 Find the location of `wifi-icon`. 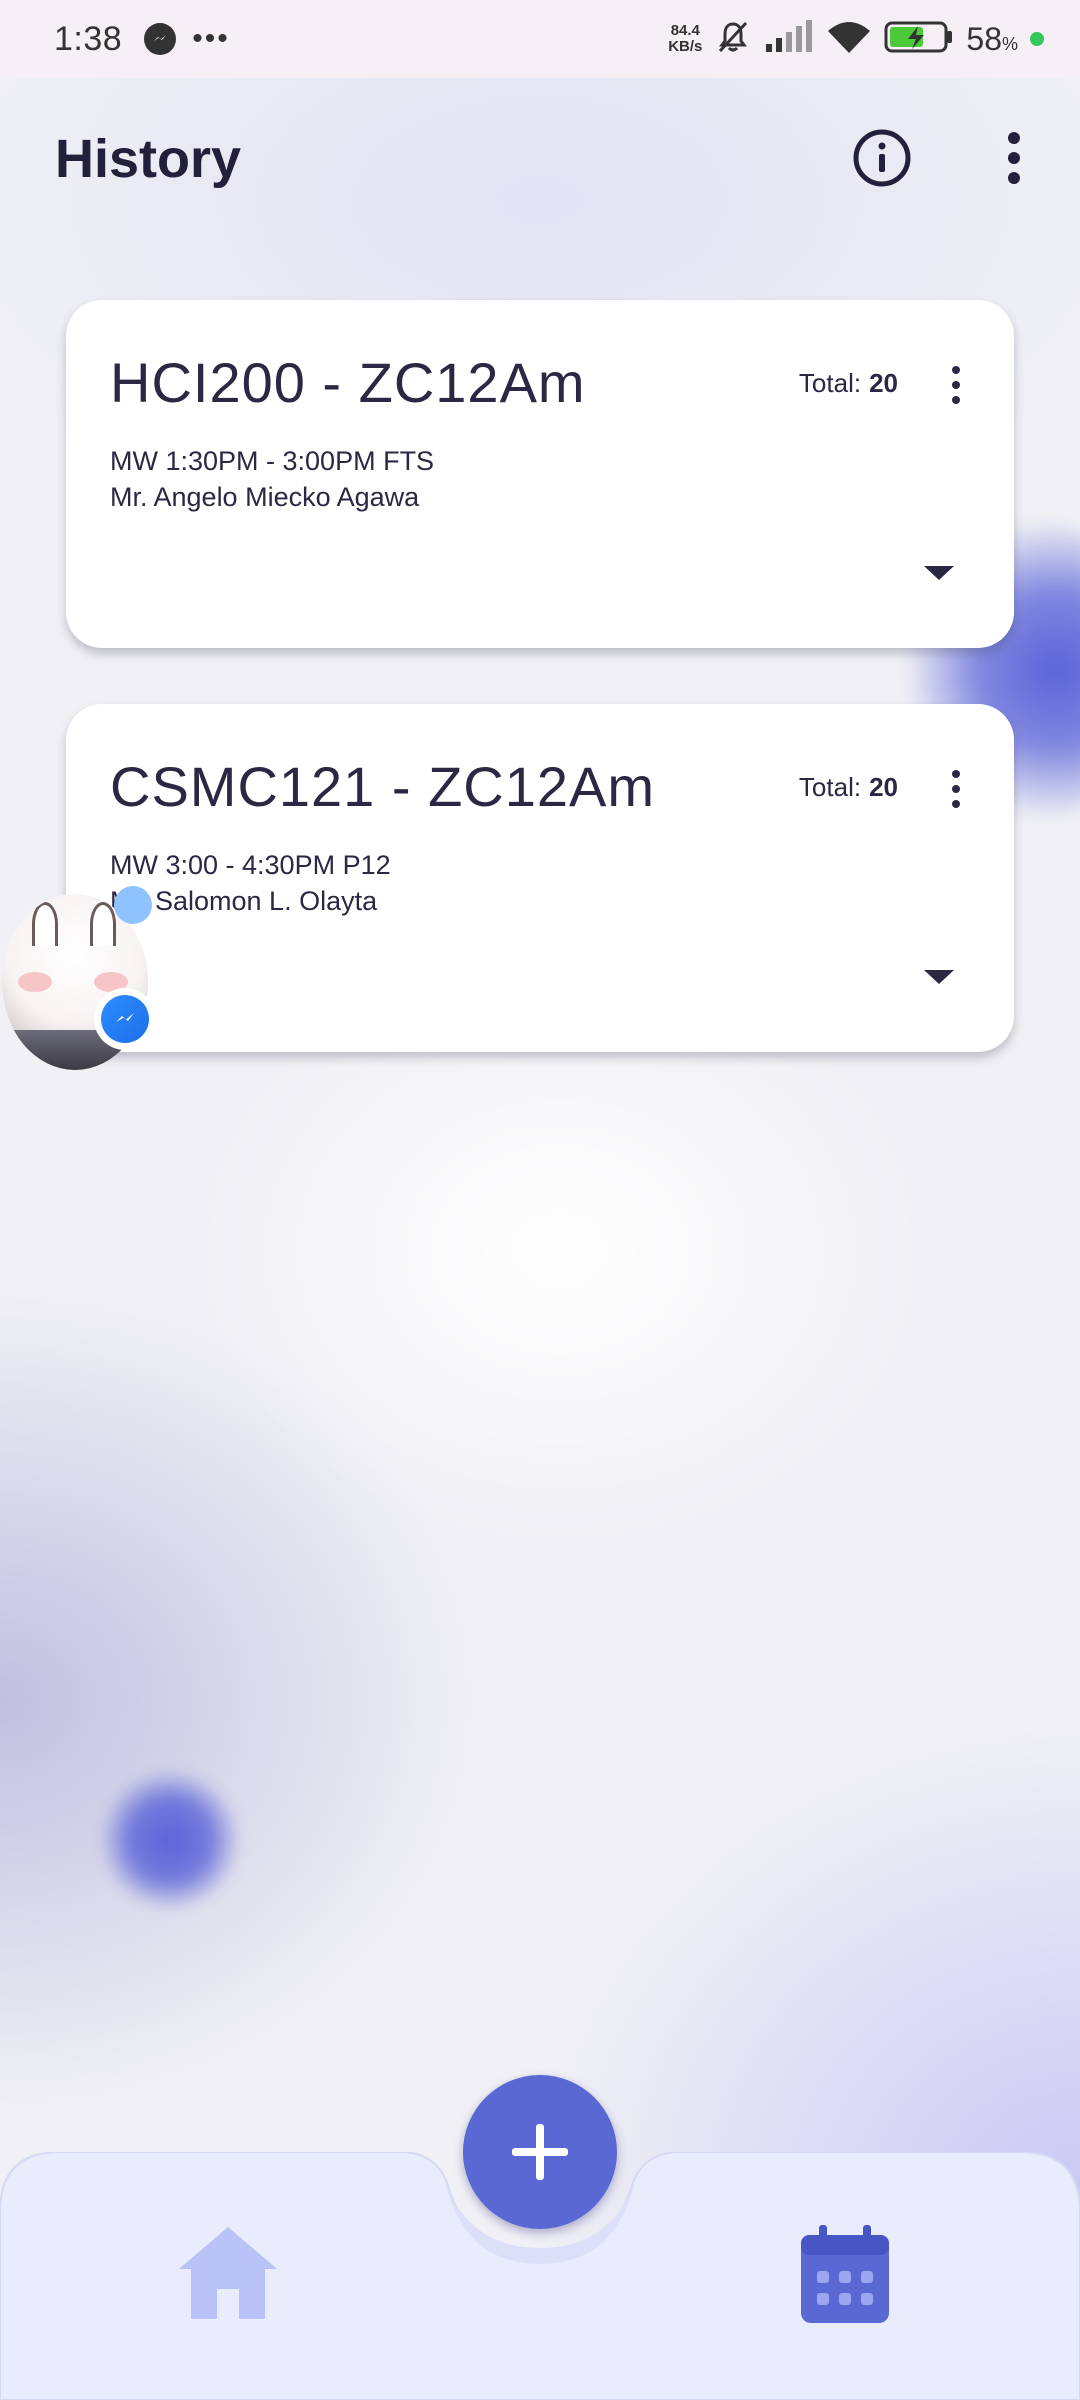

wifi-icon is located at coordinates (849, 39).